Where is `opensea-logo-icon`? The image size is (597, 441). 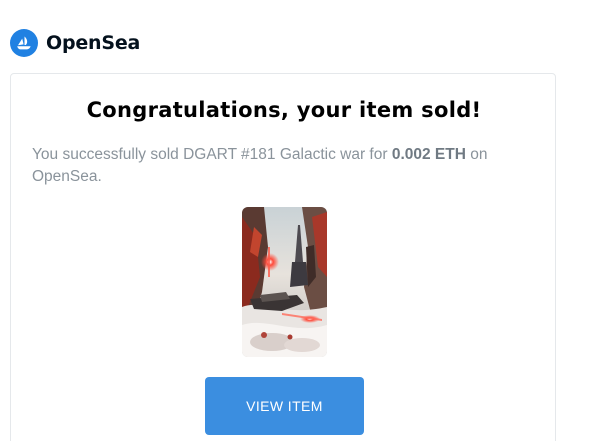 opensea-logo-icon is located at coordinates (24, 43).